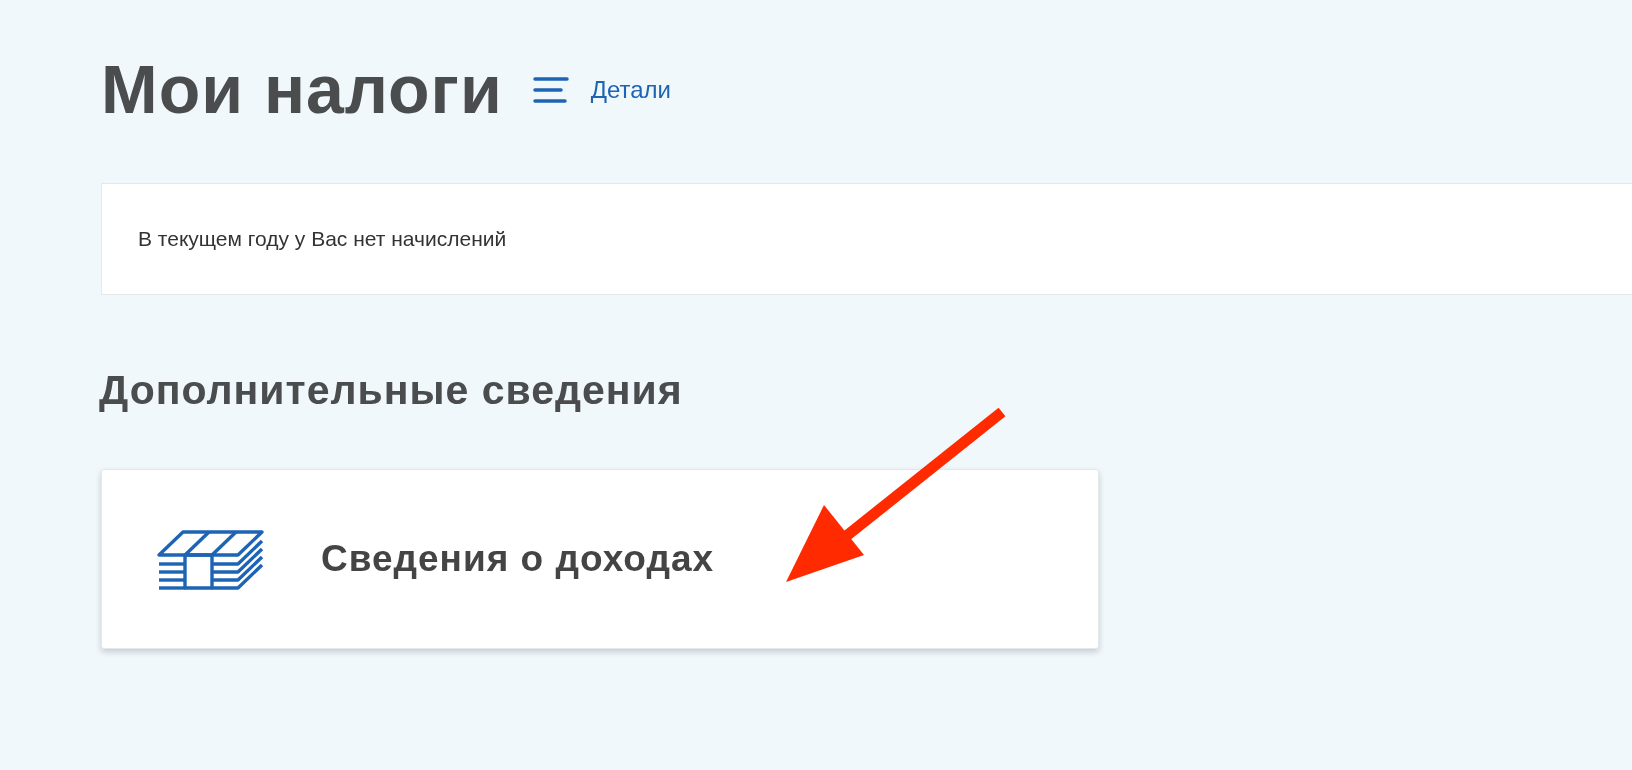 The height and width of the screenshot is (770, 1632). I want to click on page-title: Мои налоги, so click(302, 90).